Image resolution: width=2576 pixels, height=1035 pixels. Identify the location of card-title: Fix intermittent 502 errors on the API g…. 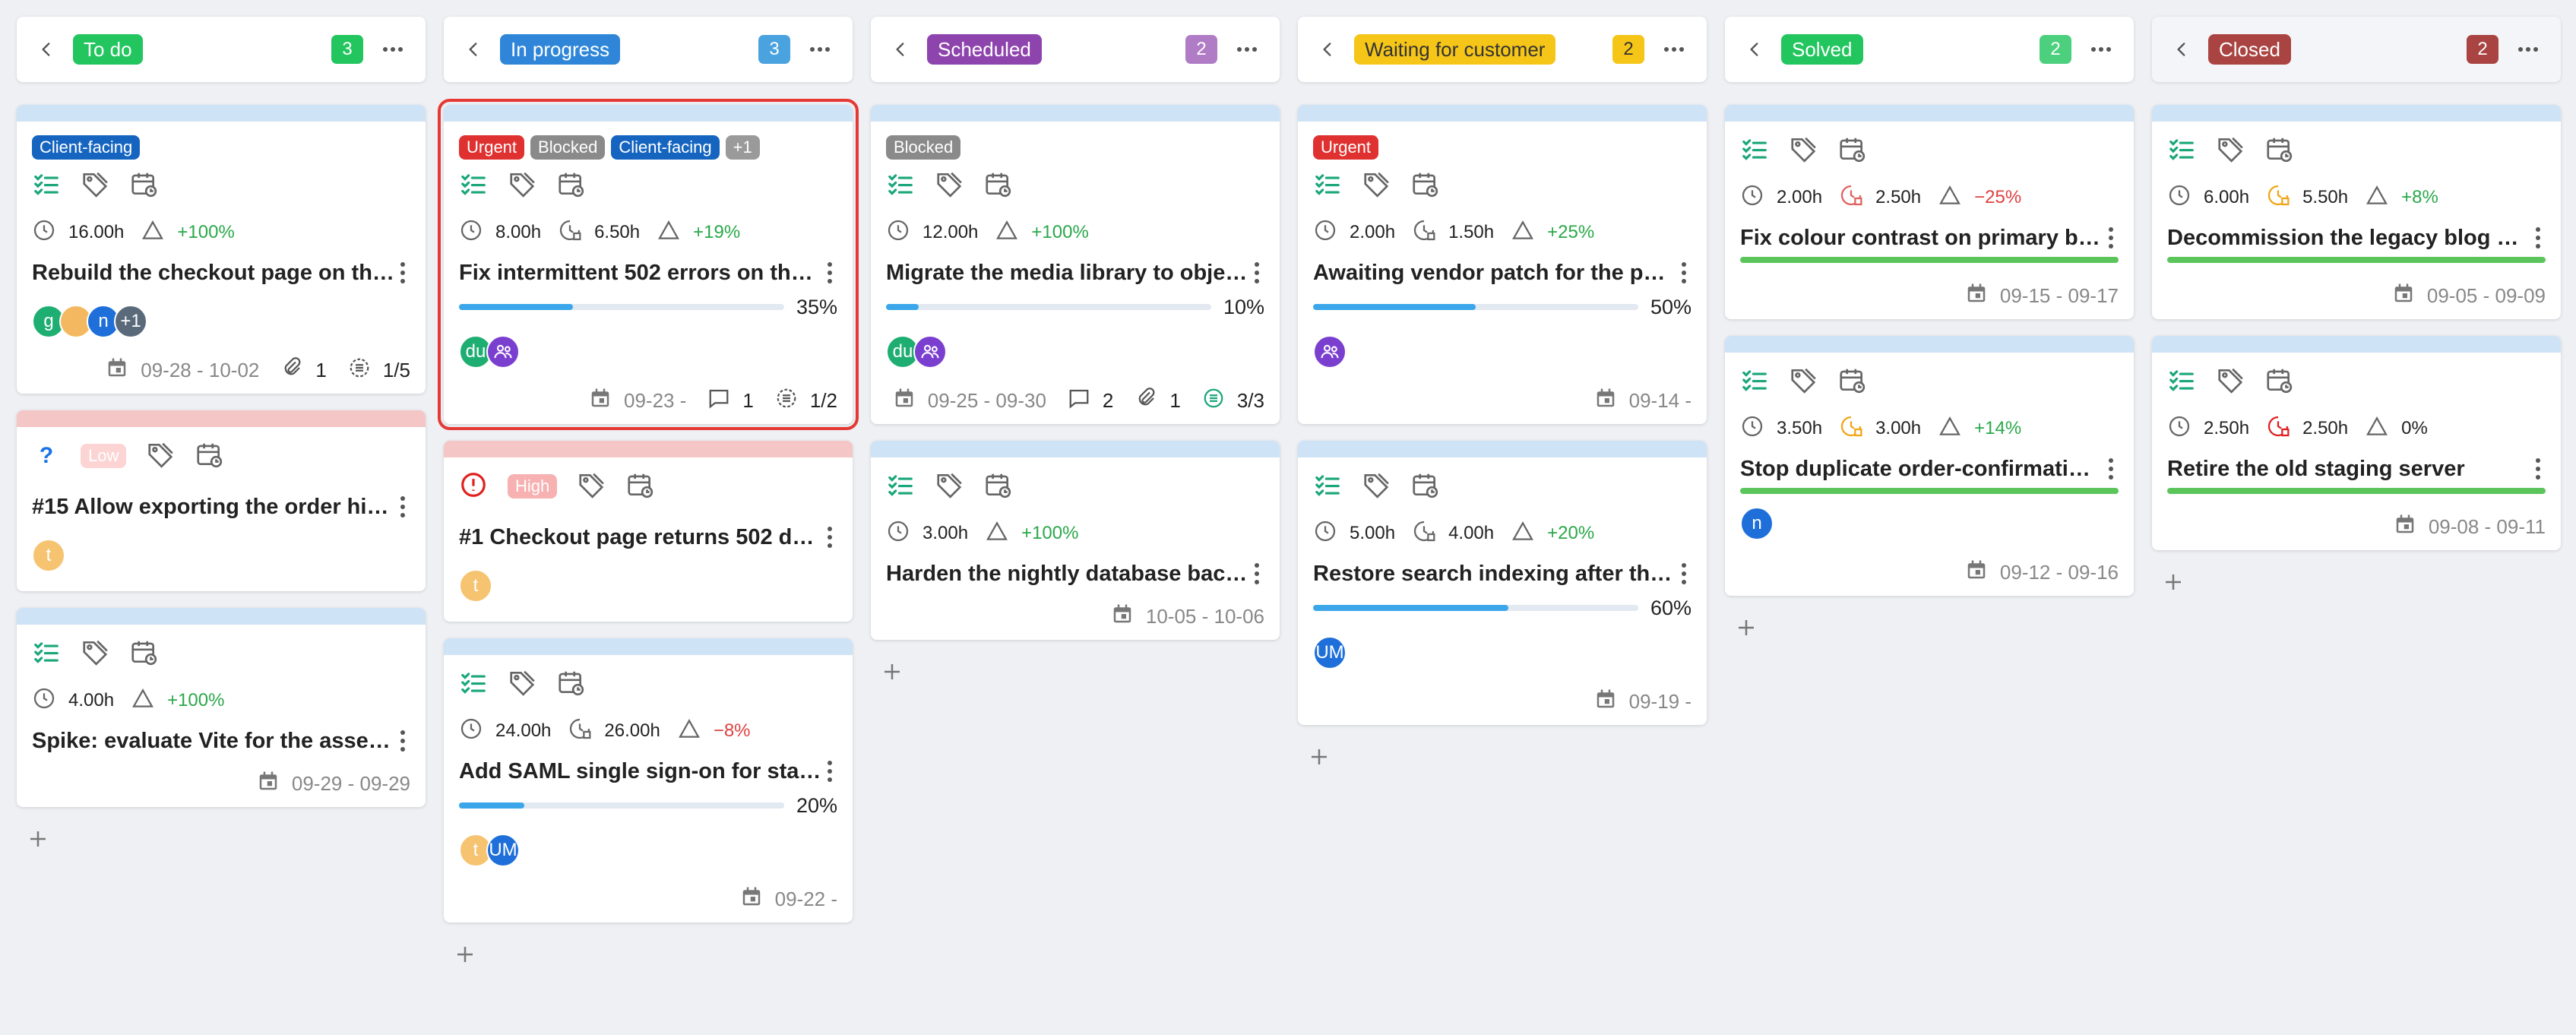
(640, 273).